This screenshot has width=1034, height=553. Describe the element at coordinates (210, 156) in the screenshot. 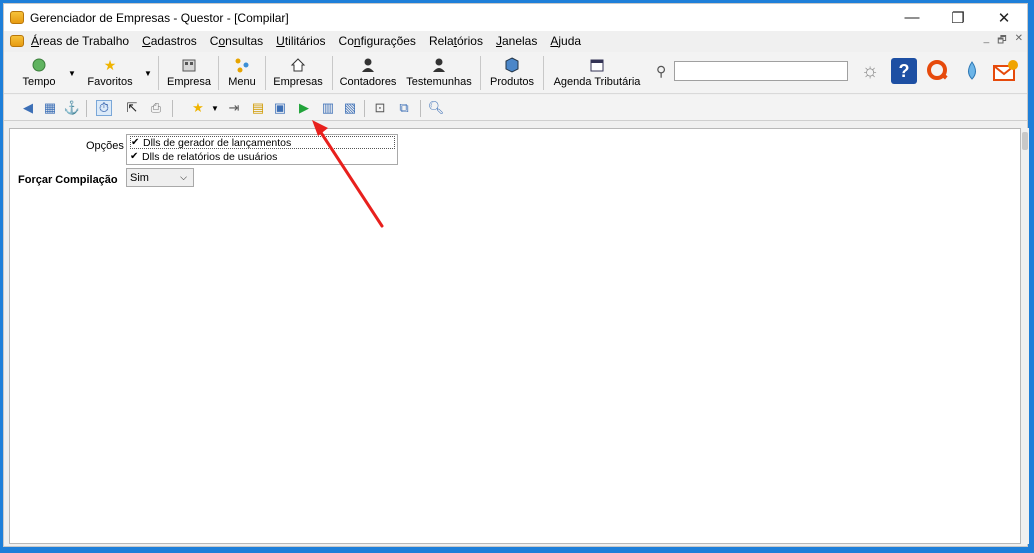

I see `option-label: Dlls de relatórios de usuários` at that location.